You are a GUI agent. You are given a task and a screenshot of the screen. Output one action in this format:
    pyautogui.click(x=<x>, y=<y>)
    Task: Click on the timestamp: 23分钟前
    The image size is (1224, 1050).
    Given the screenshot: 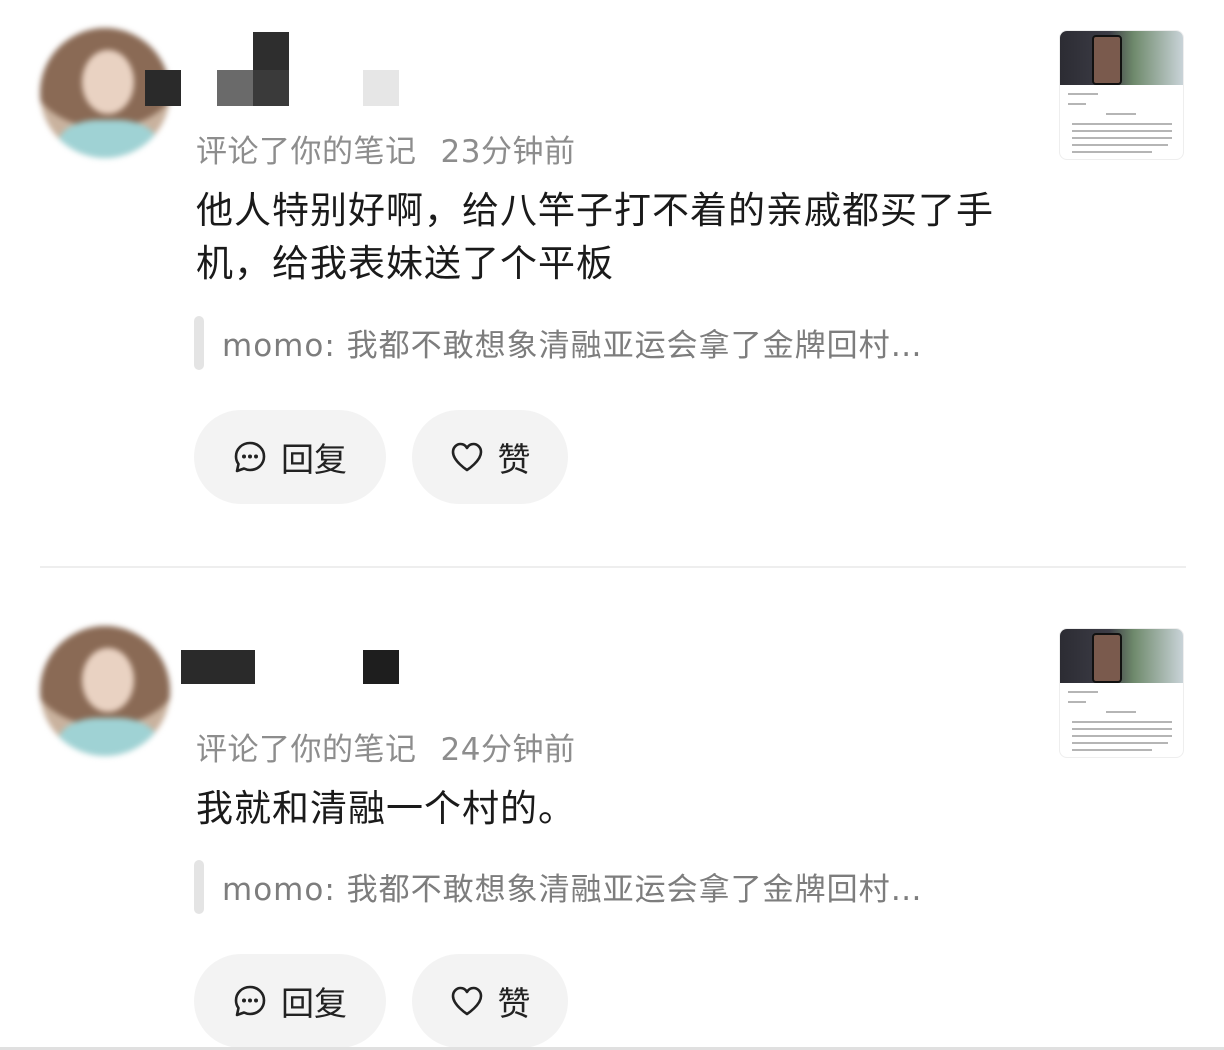 What is the action you would take?
    pyautogui.click(x=508, y=152)
    